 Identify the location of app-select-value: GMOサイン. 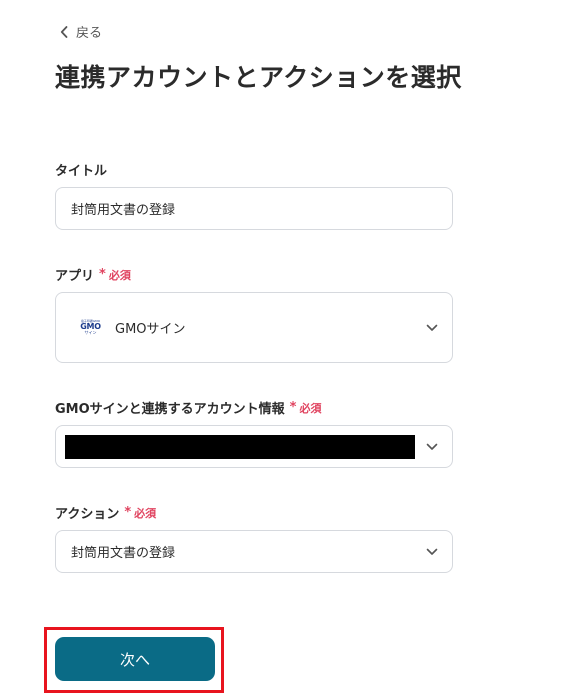
(150, 329).